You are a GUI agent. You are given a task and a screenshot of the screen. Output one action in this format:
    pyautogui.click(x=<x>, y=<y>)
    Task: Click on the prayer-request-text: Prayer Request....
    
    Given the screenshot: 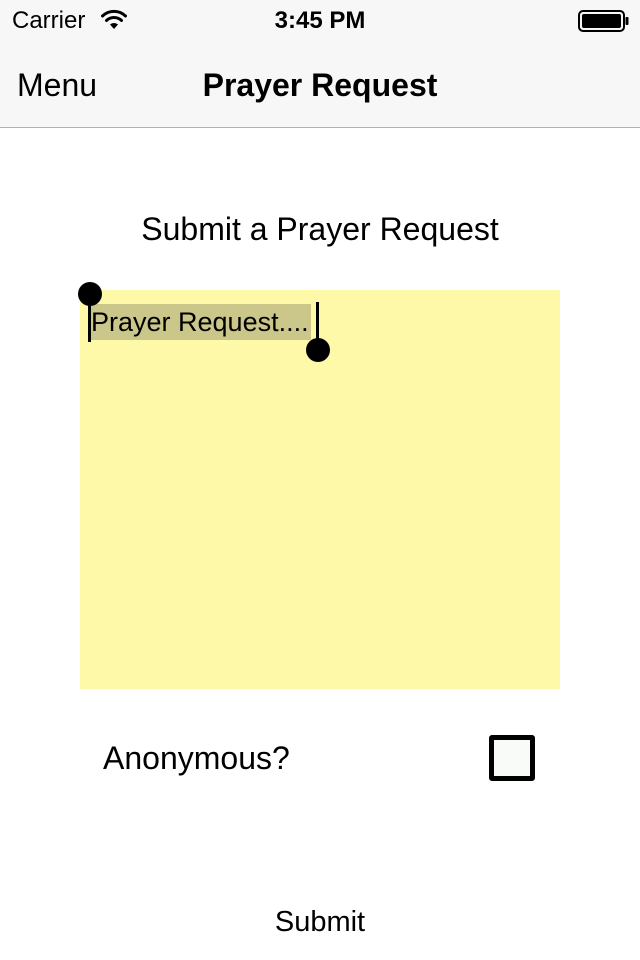 What is the action you would take?
    pyautogui.click(x=200, y=322)
    